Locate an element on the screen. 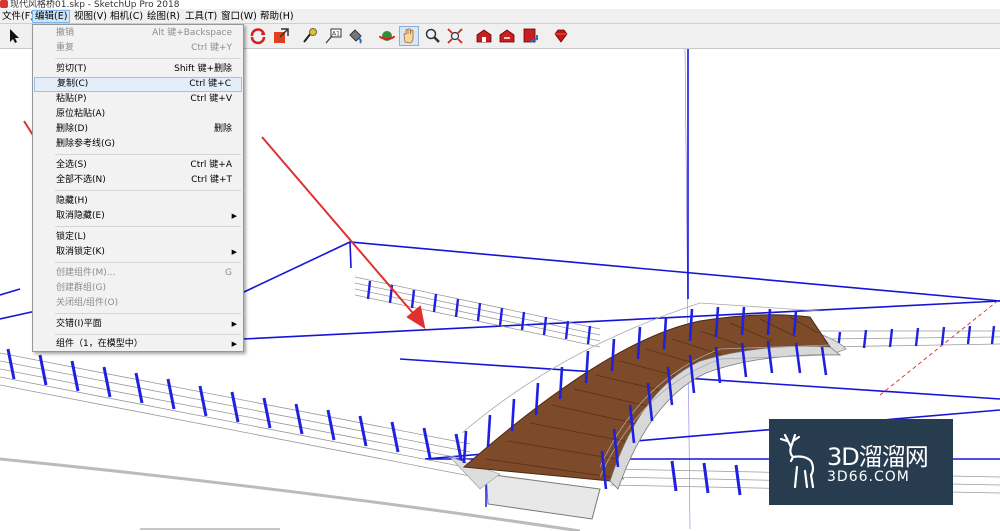  menu-item-unlock: 取消锁定(K) ▶ is located at coordinates (138, 252).